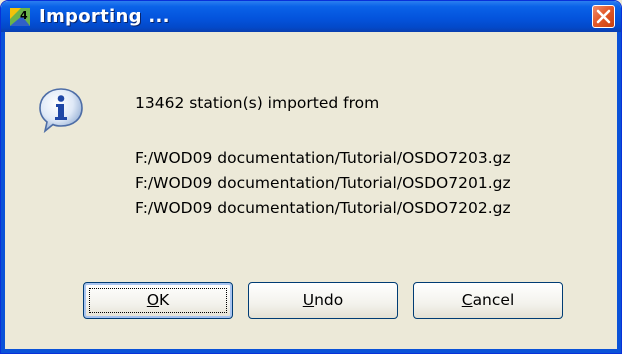  I want to click on ok-button: OK, so click(158, 300).